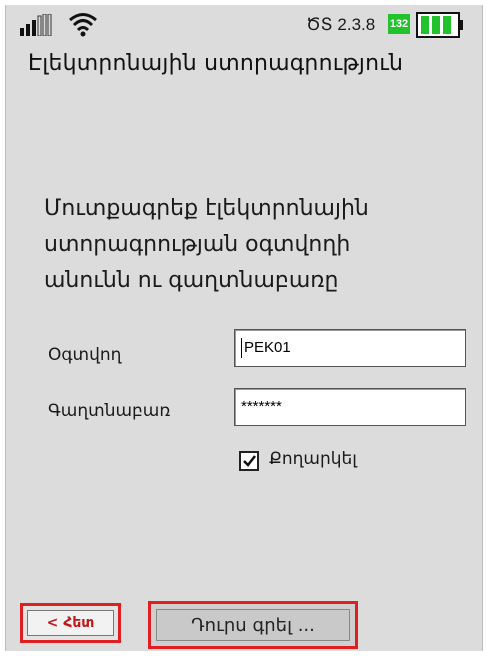 The height and width of the screenshot is (656, 489). I want to click on back-button-label: < Հետ, so click(70, 623).